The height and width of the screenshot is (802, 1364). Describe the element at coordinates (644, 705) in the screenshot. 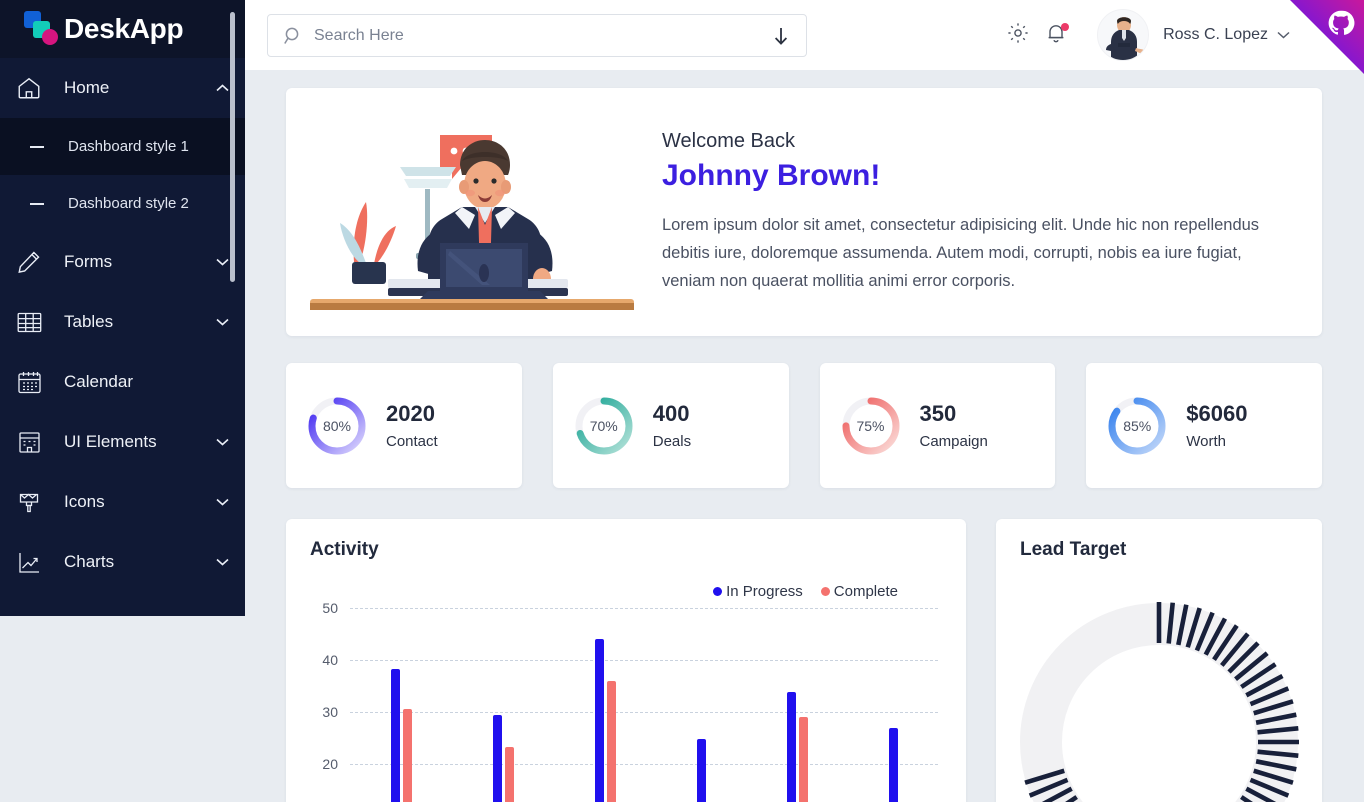

I see `chart-plot-area` at that location.